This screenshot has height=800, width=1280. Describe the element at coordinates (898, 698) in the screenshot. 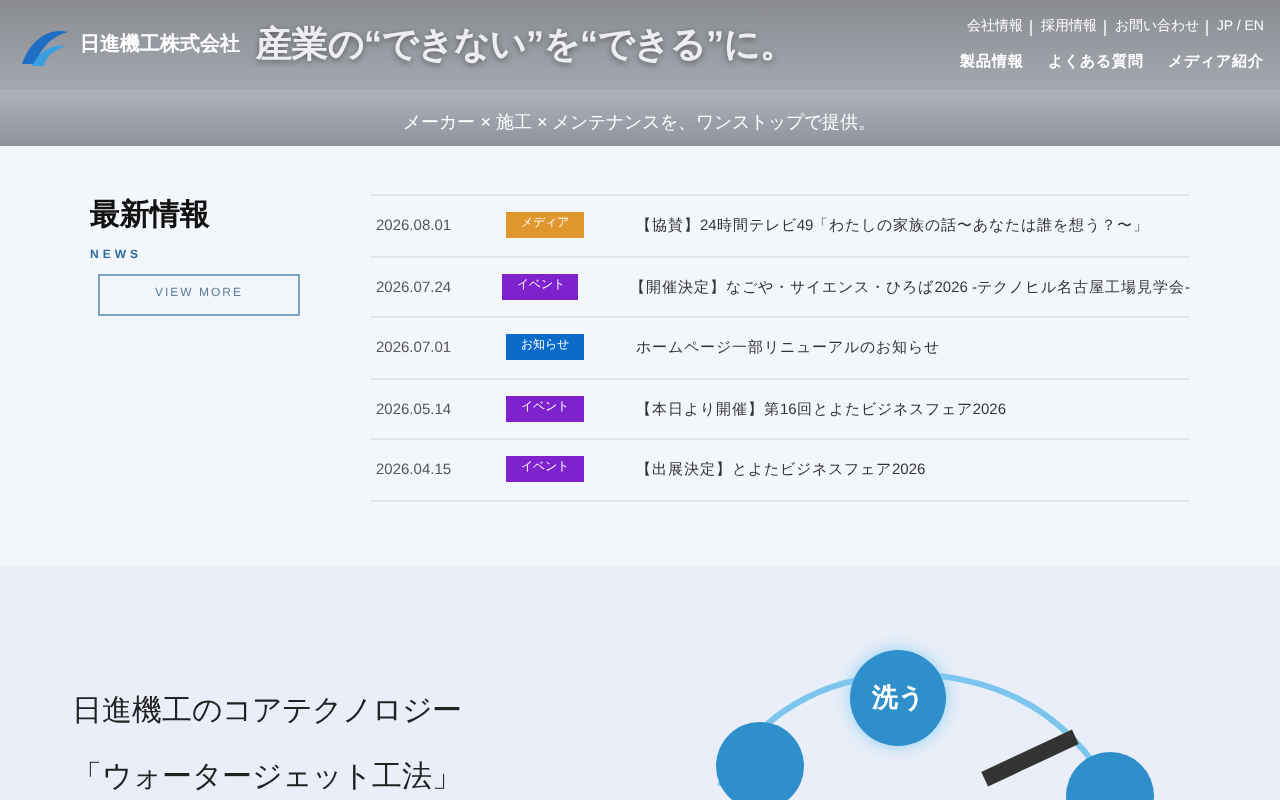

I see `bubble: 洗う` at that location.